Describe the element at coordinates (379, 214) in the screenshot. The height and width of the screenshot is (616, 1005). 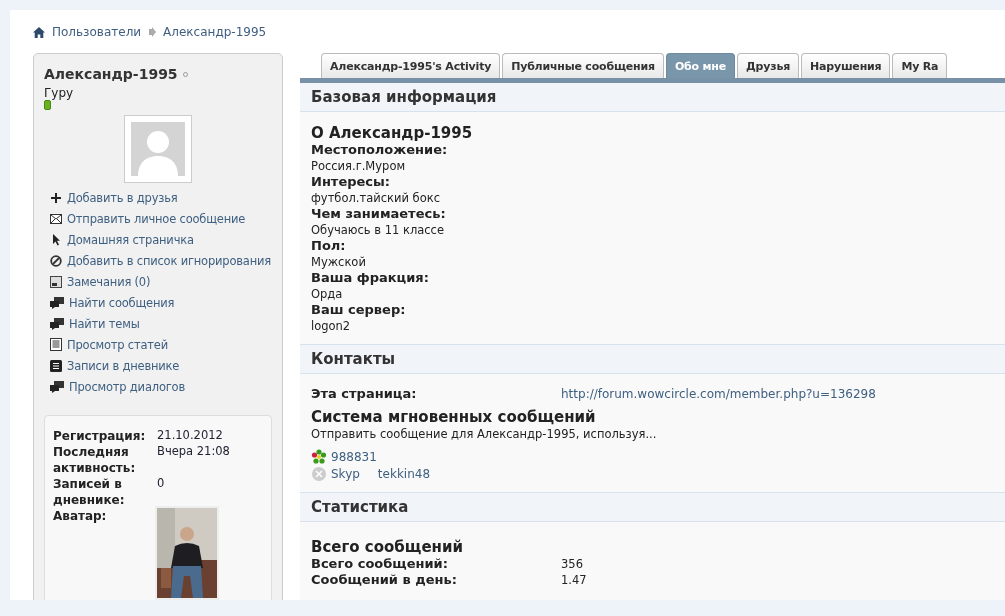
I see `field-label: Чем занимаетесь:` at that location.